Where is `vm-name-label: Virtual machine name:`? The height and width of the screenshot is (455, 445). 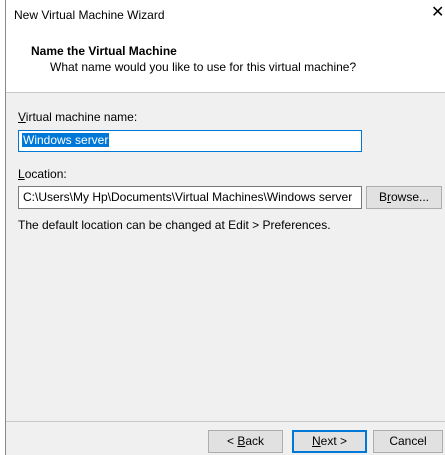 vm-name-label: Virtual machine name: is located at coordinates (77, 117).